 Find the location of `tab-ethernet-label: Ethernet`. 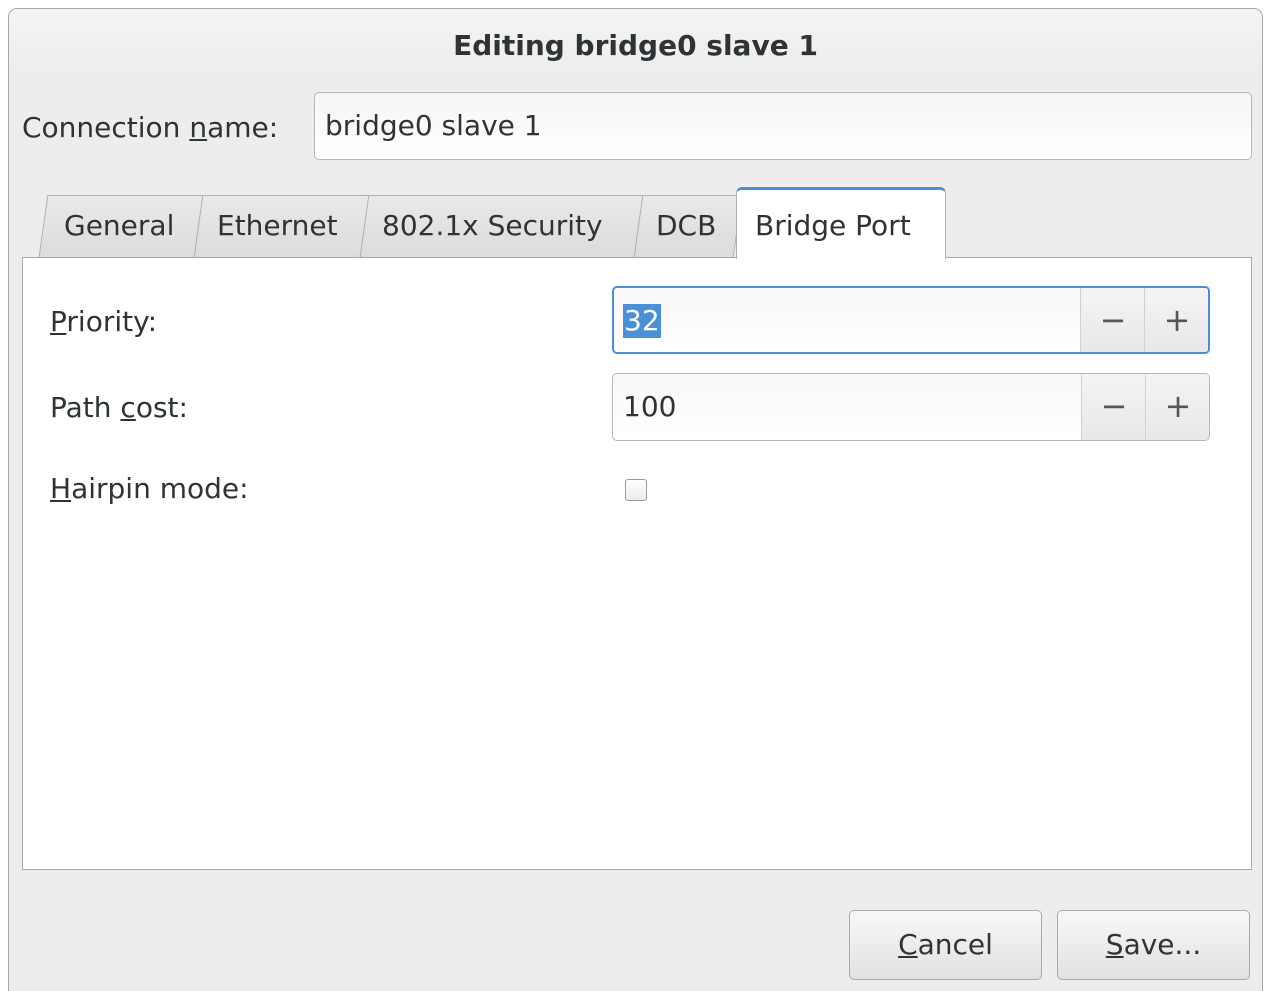

tab-ethernet-label: Ethernet is located at coordinates (277, 225).